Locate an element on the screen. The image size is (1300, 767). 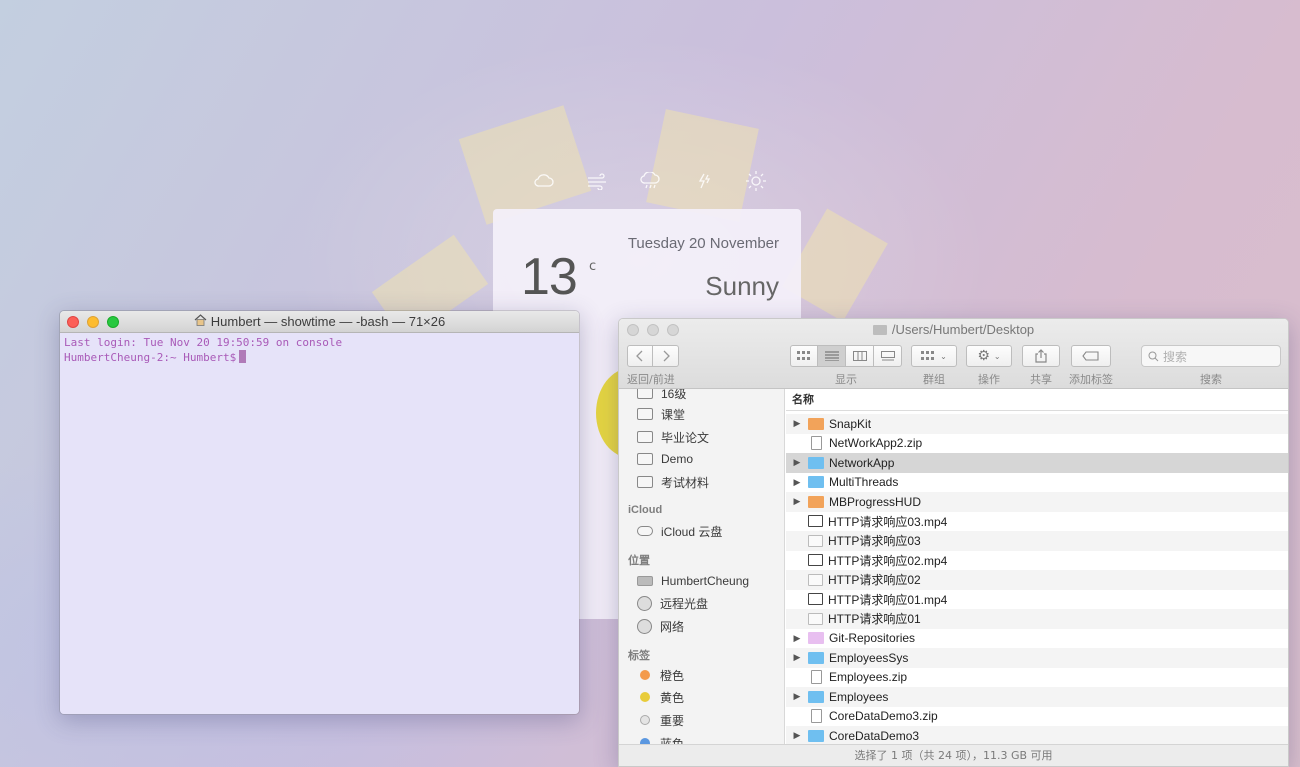
sidebar-item-label: iCloud 云盘 is located at coordinates (692, 531).